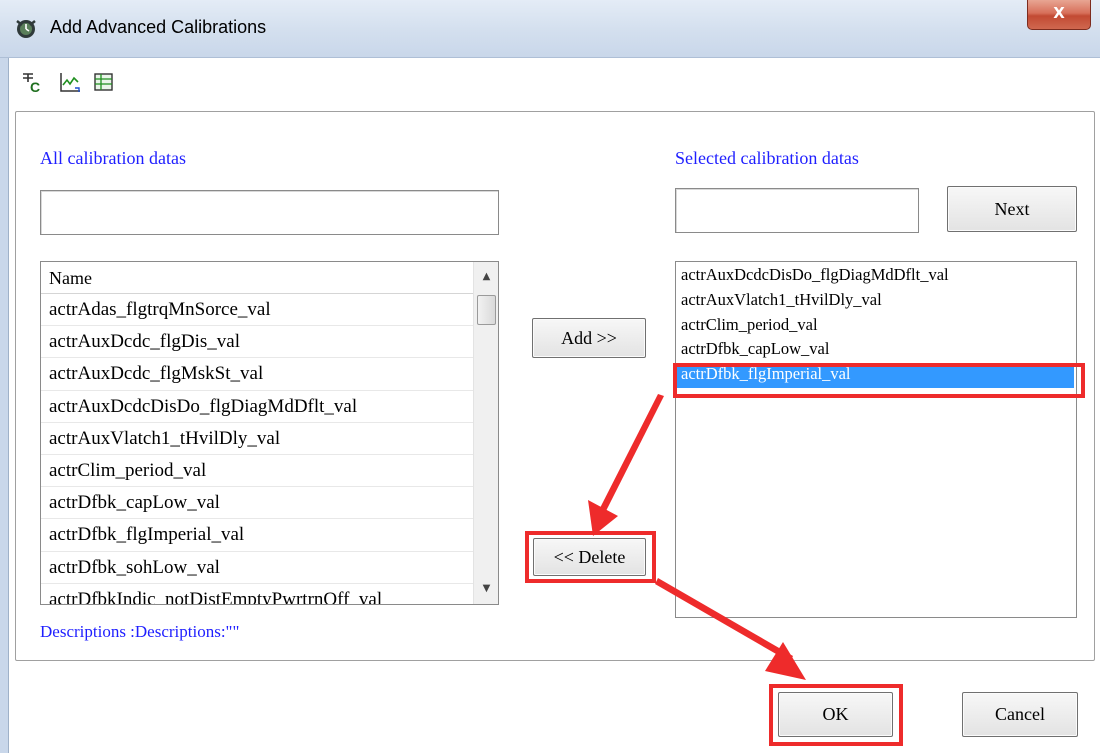 This screenshot has width=1100, height=753. Describe the element at coordinates (257, 342) in the screenshot. I see `list-item: actrAuxDcdc_flgDis_val` at that location.